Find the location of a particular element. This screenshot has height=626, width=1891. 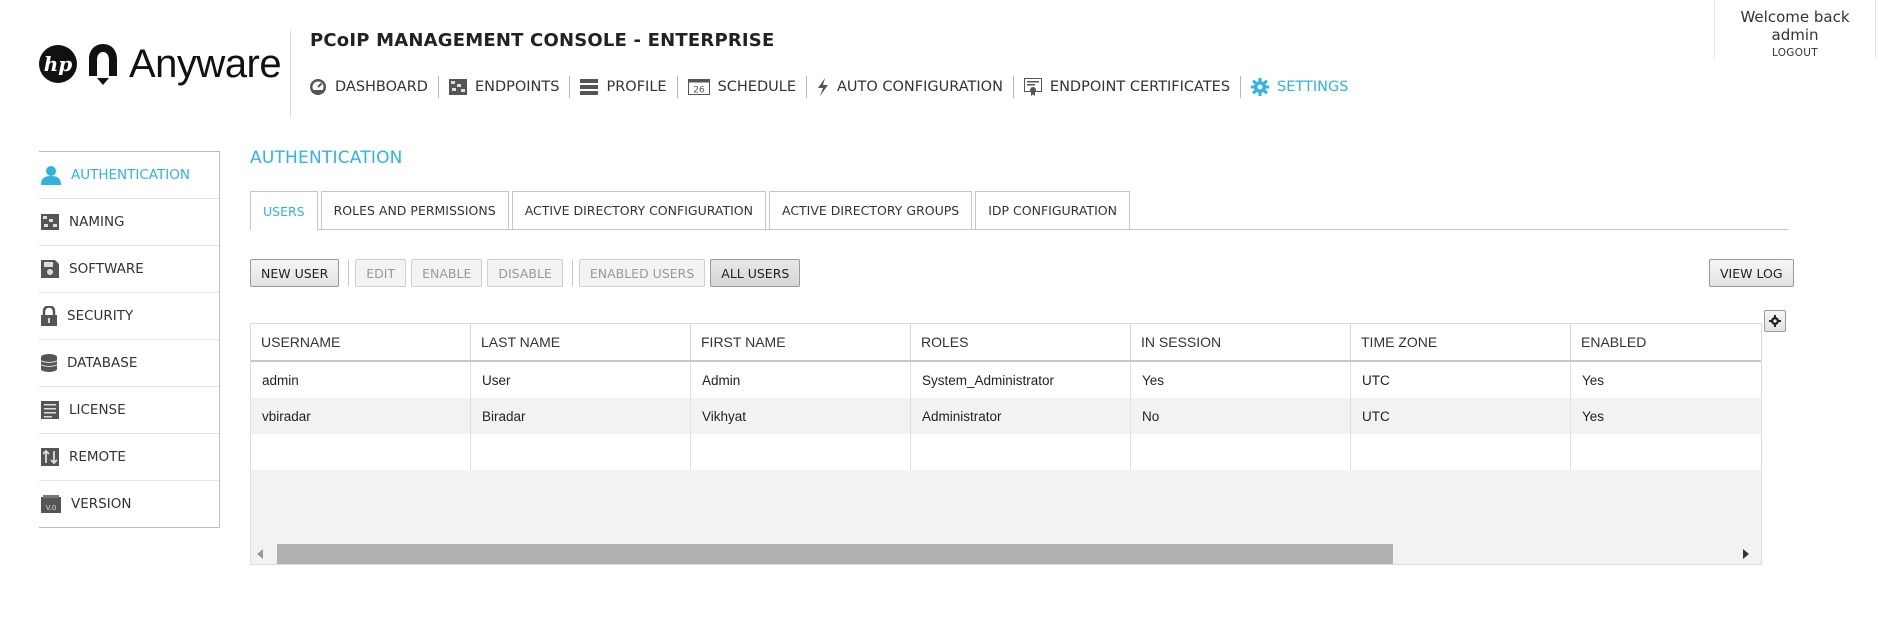

page-title: AUTHENTICATION is located at coordinates (326, 158).